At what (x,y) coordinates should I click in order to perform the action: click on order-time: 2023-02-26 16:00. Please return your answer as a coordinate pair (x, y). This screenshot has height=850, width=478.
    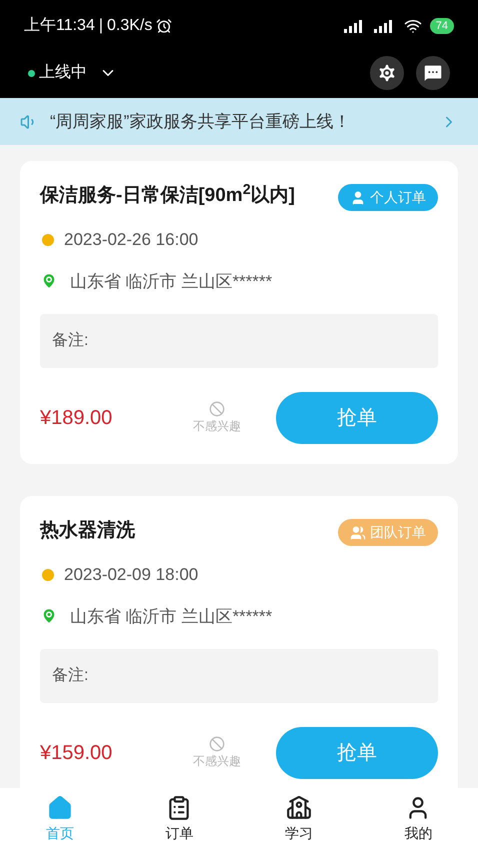
    Looking at the image, I should click on (131, 240).